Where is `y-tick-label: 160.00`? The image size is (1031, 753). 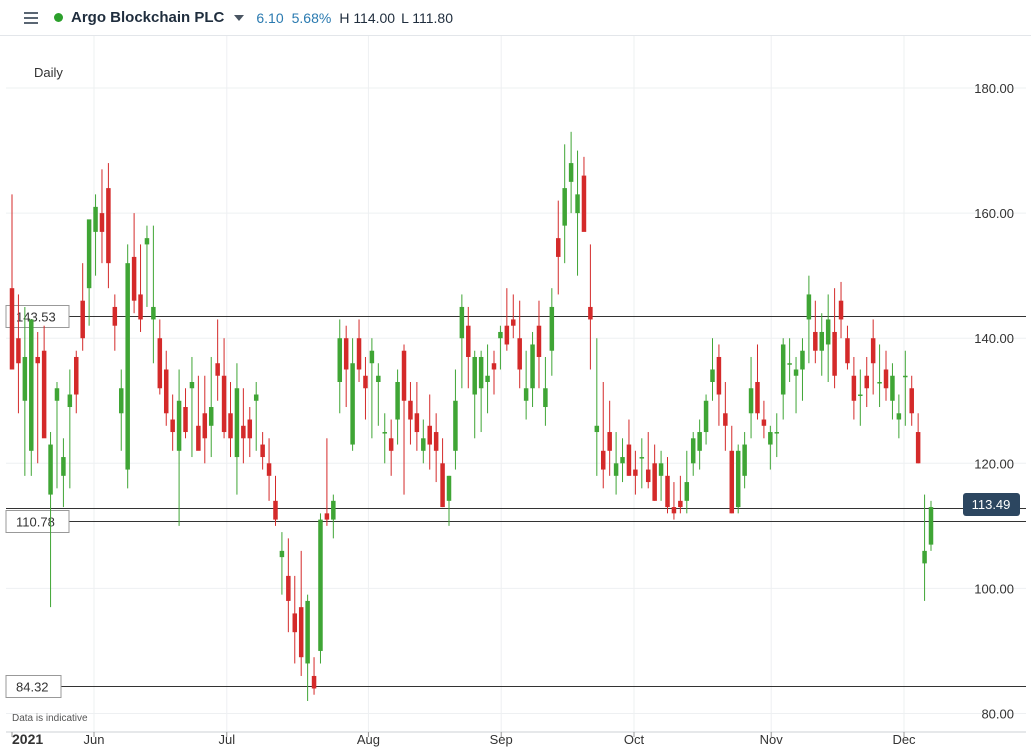 y-tick-label: 160.00 is located at coordinates (994, 213).